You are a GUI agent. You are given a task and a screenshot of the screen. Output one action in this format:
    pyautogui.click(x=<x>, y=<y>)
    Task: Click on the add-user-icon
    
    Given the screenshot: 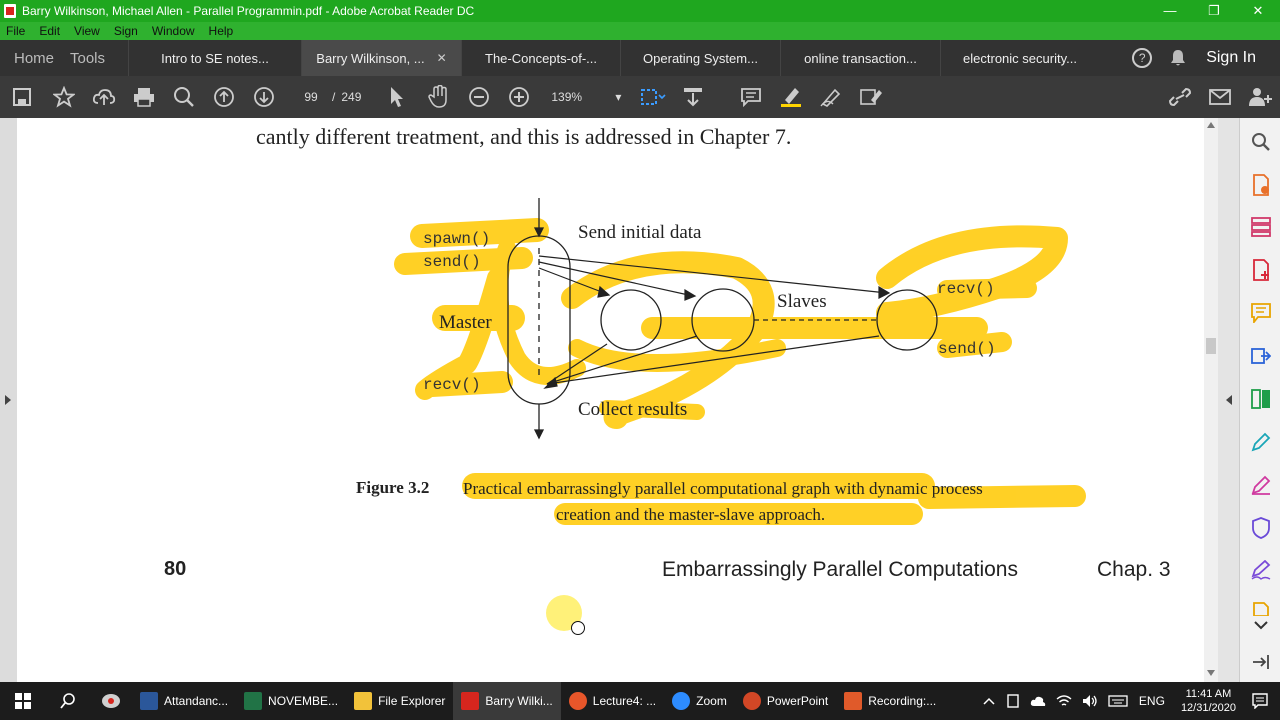 What is the action you would take?
    pyautogui.click(x=1260, y=97)
    